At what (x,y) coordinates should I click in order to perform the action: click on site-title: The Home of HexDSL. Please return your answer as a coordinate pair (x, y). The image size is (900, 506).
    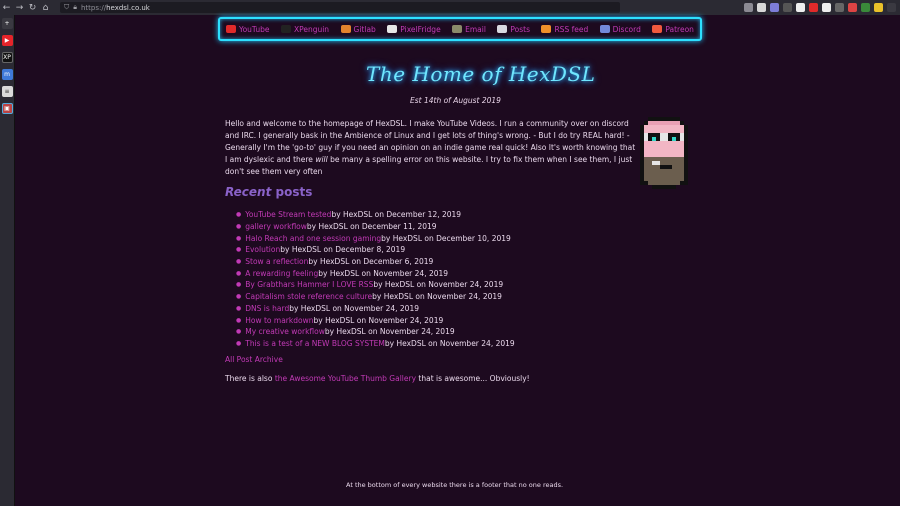
    Looking at the image, I should click on (481, 74).